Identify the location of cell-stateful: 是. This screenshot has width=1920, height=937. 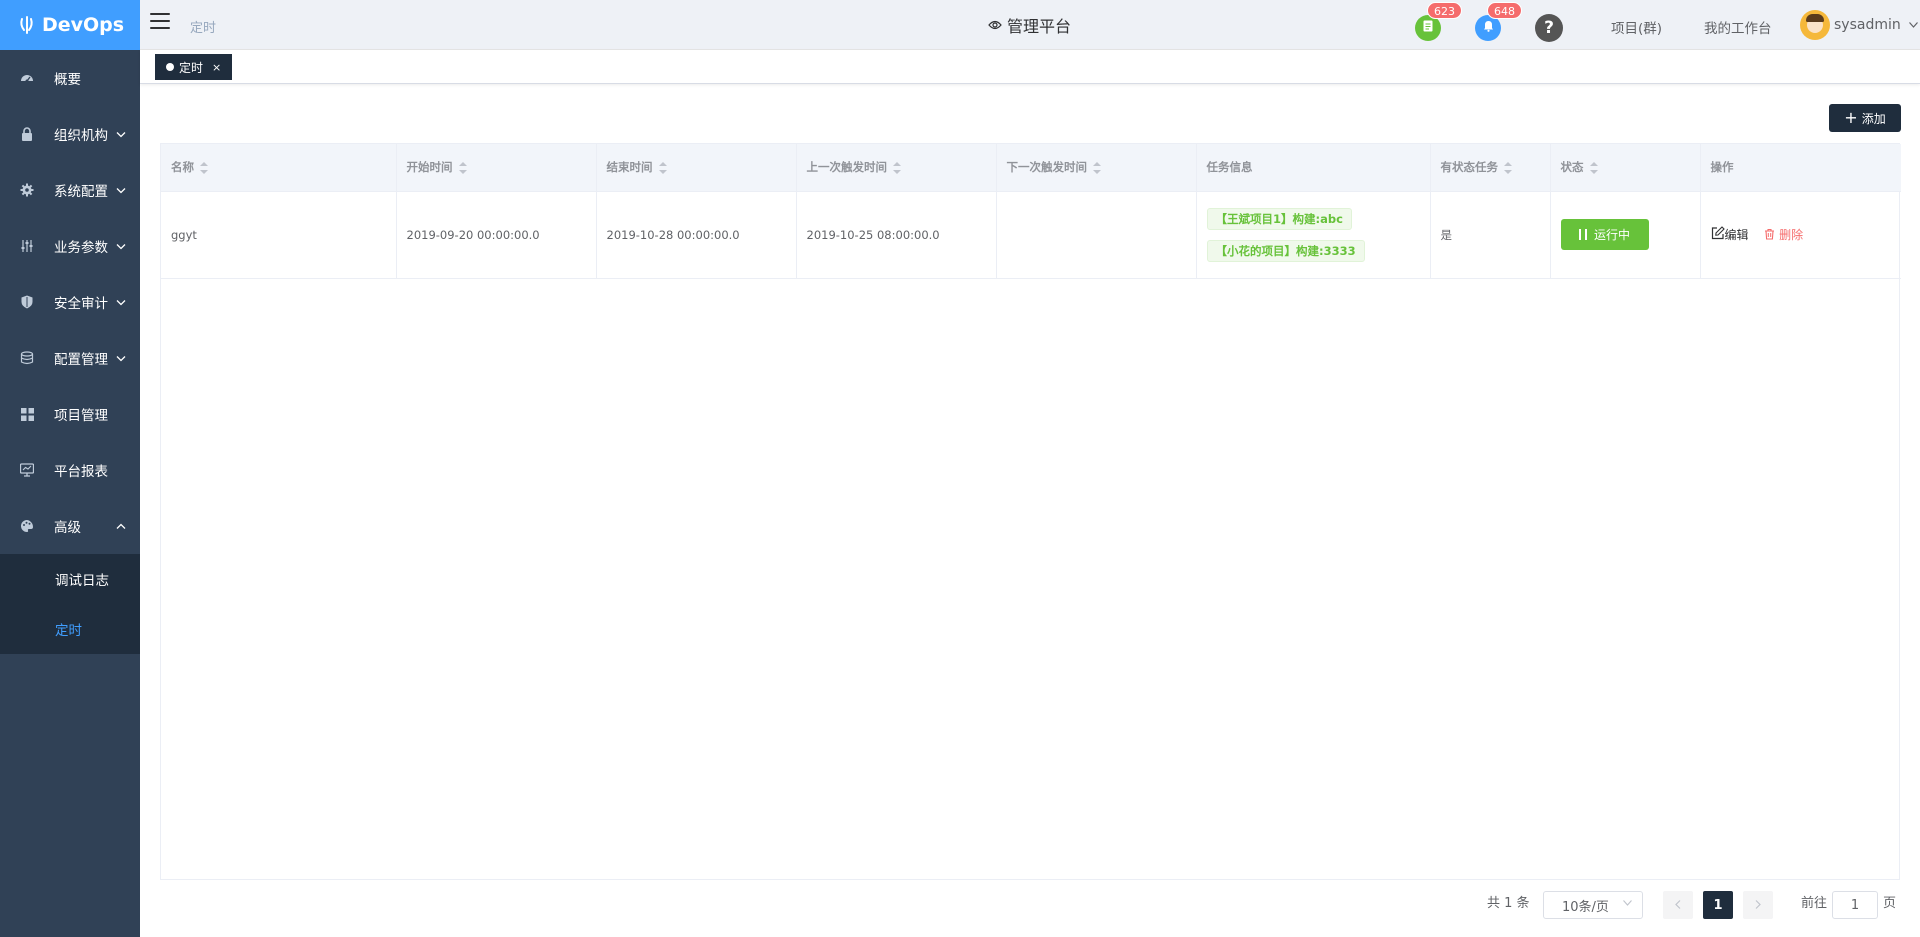
(1490, 235).